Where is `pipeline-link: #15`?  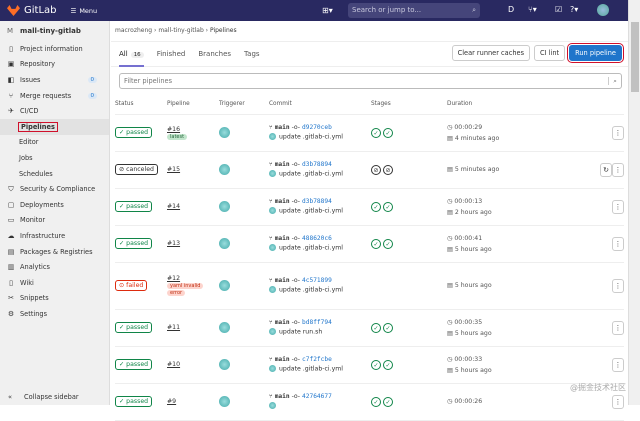 pipeline-link: #15 is located at coordinates (173, 169).